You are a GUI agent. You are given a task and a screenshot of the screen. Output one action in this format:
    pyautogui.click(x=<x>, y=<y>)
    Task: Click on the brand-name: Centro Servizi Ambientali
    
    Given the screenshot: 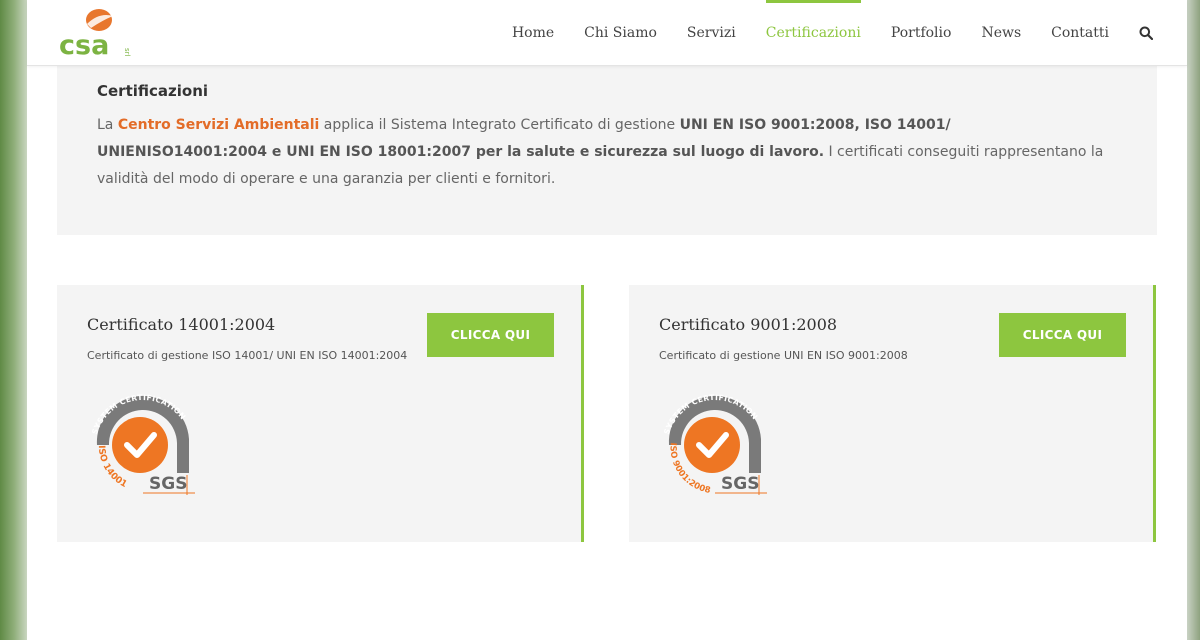 What is the action you would take?
    pyautogui.click(x=218, y=125)
    